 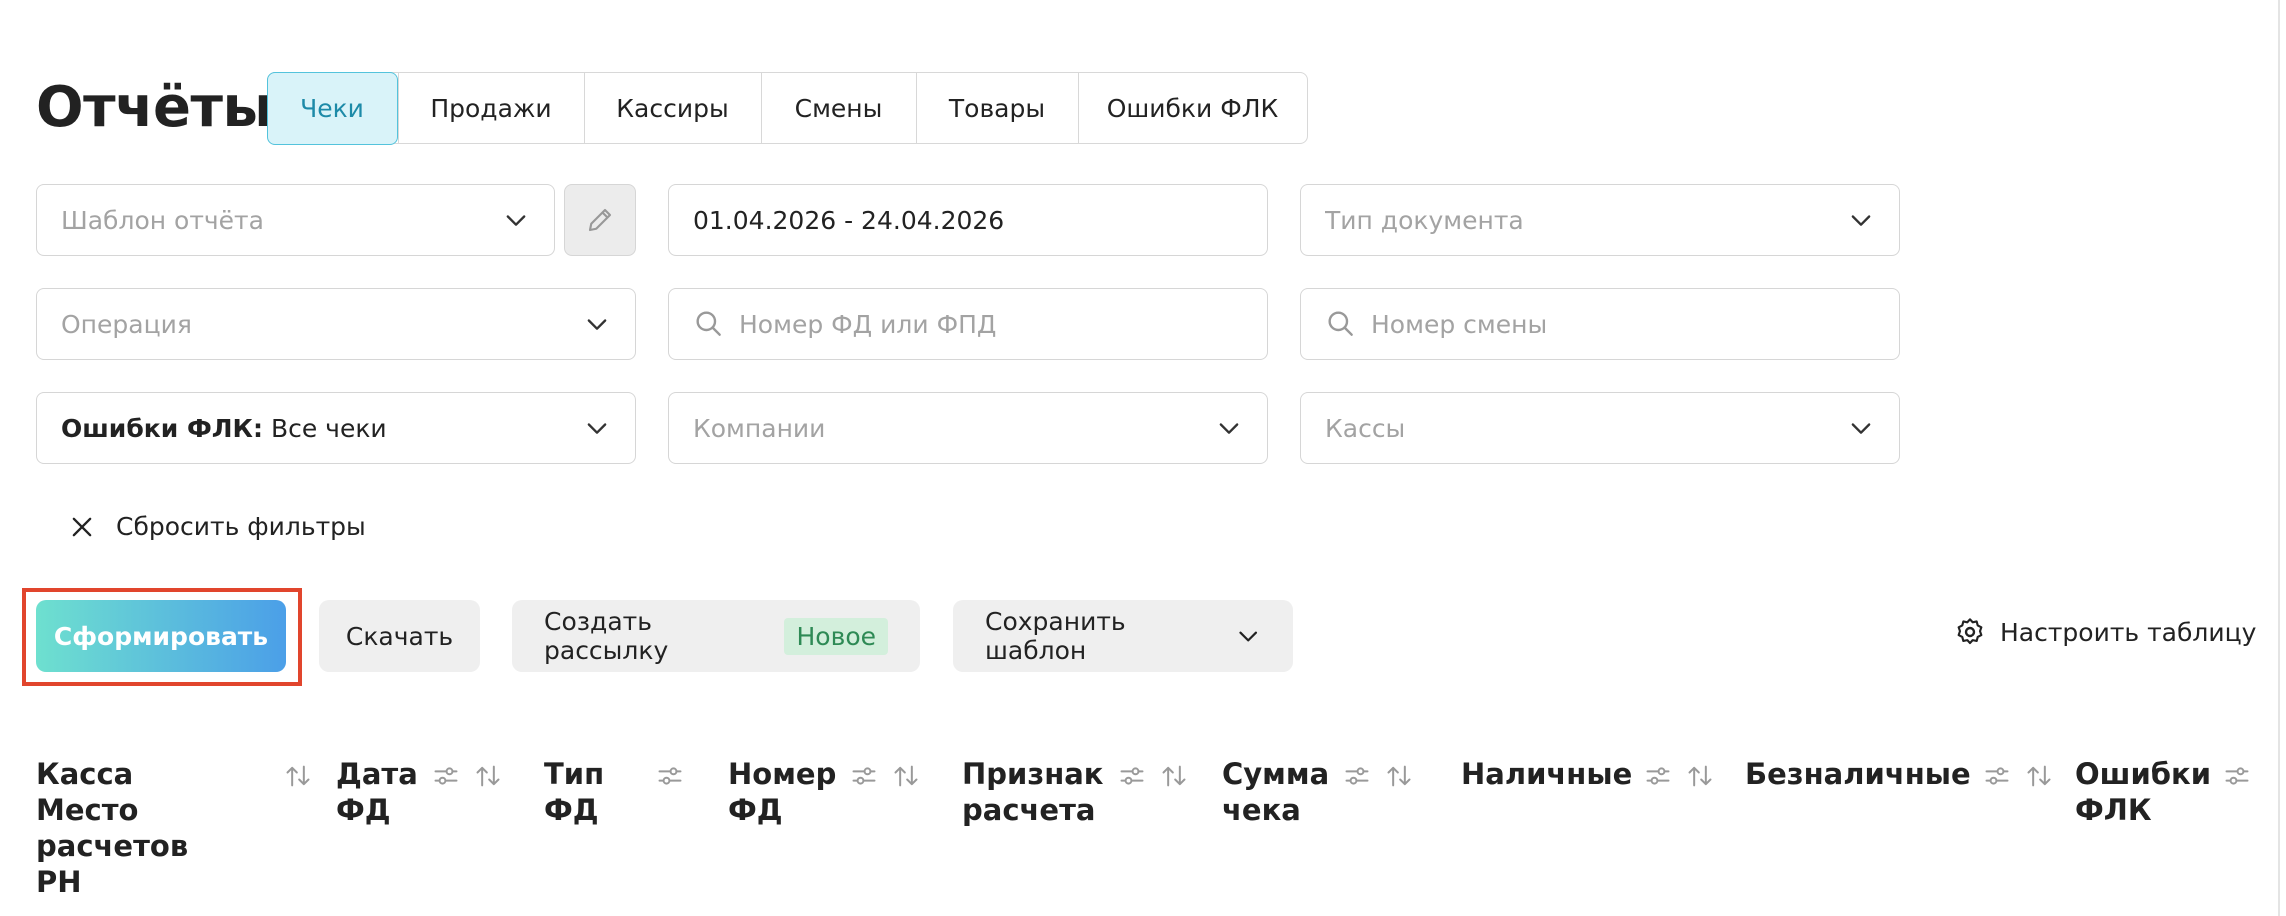 I want to click on tab-cashiers: Кассиры, so click(x=672, y=108).